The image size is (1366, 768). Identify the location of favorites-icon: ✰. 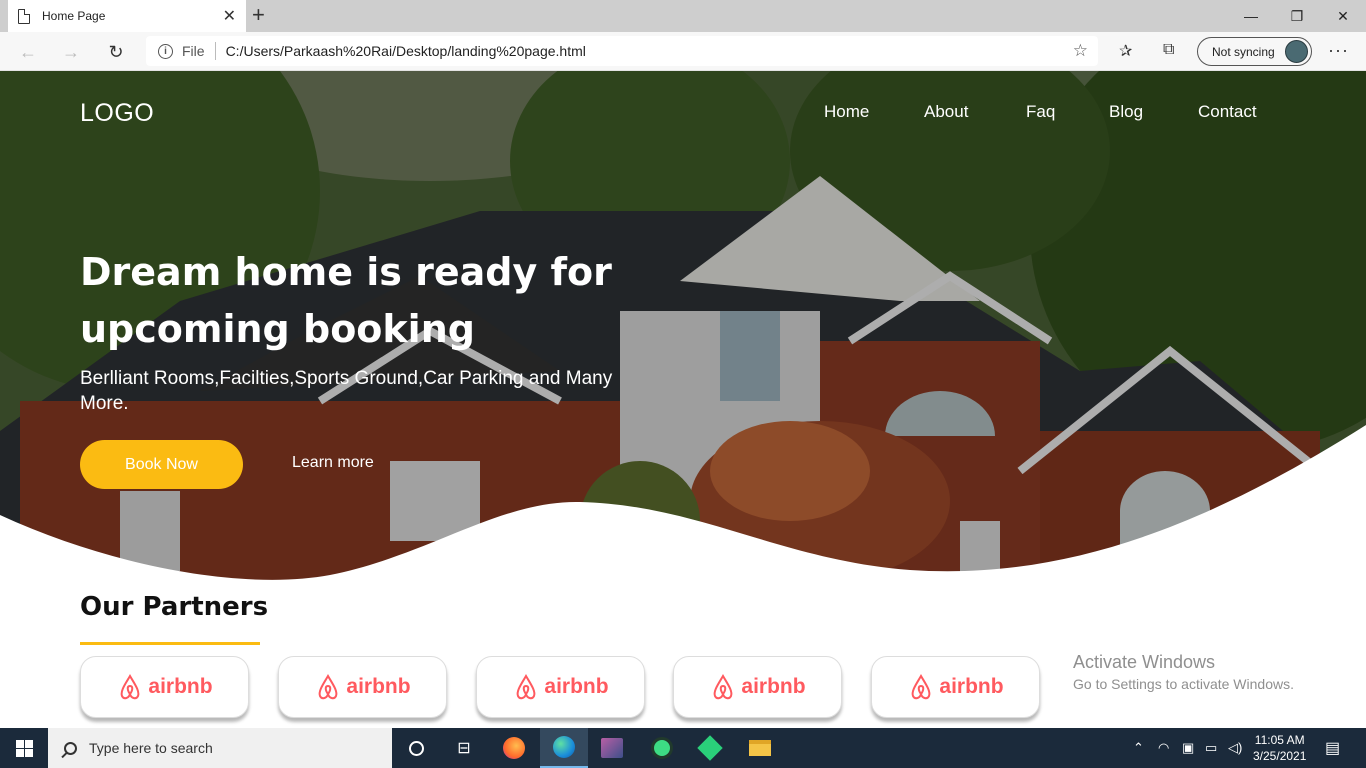
(1125, 51).